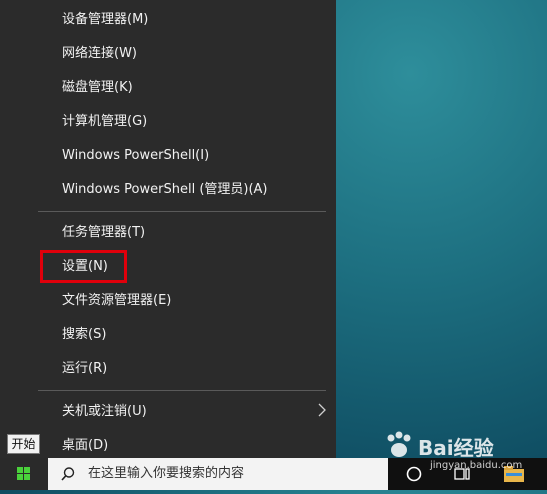 The width and height of the screenshot is (547, 494). What do you see at coordinates (414, 474) in the screenshot?
I see `cortana-icon` at bounding box center [414, 474].